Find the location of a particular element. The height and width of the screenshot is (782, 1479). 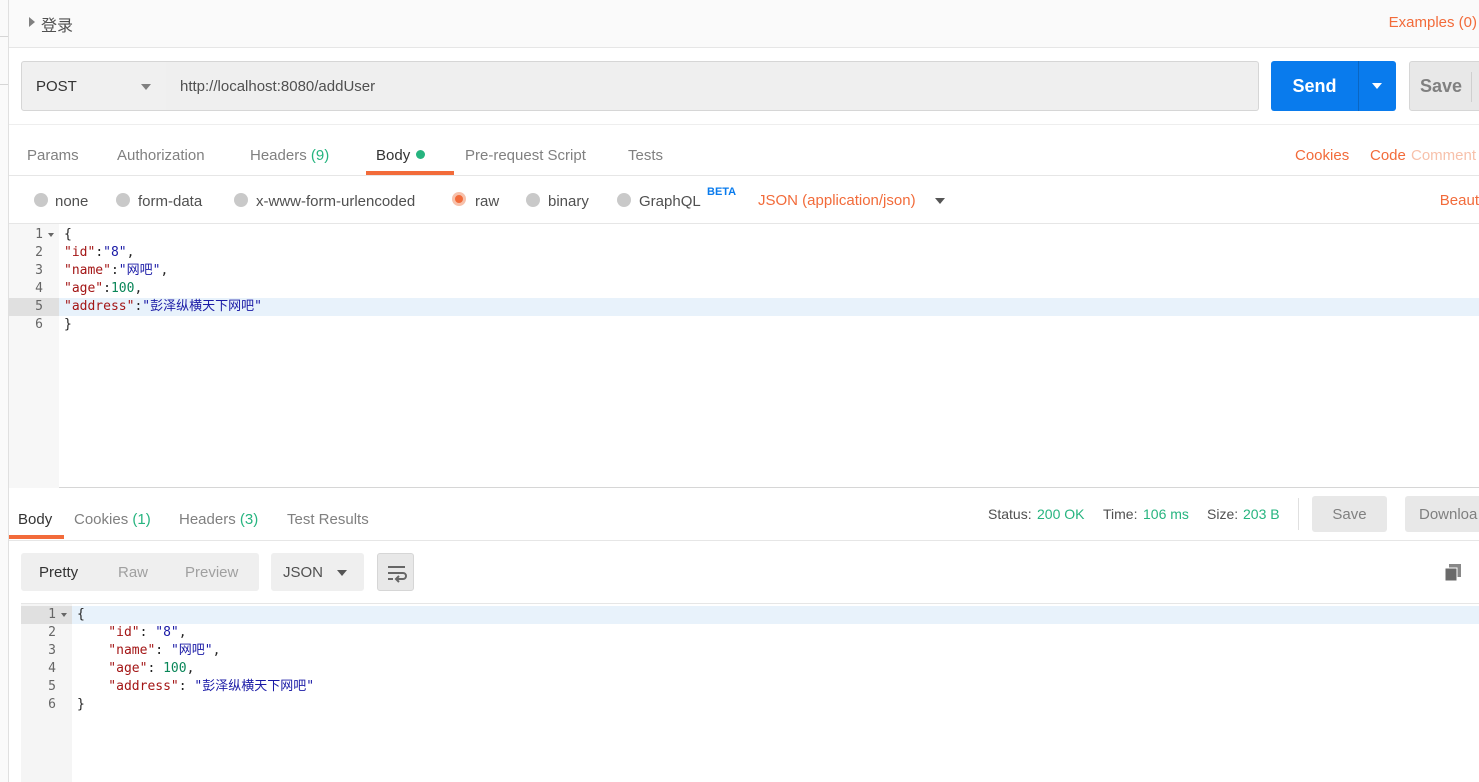

tab-body: Body is located at coordinates (401, 155).